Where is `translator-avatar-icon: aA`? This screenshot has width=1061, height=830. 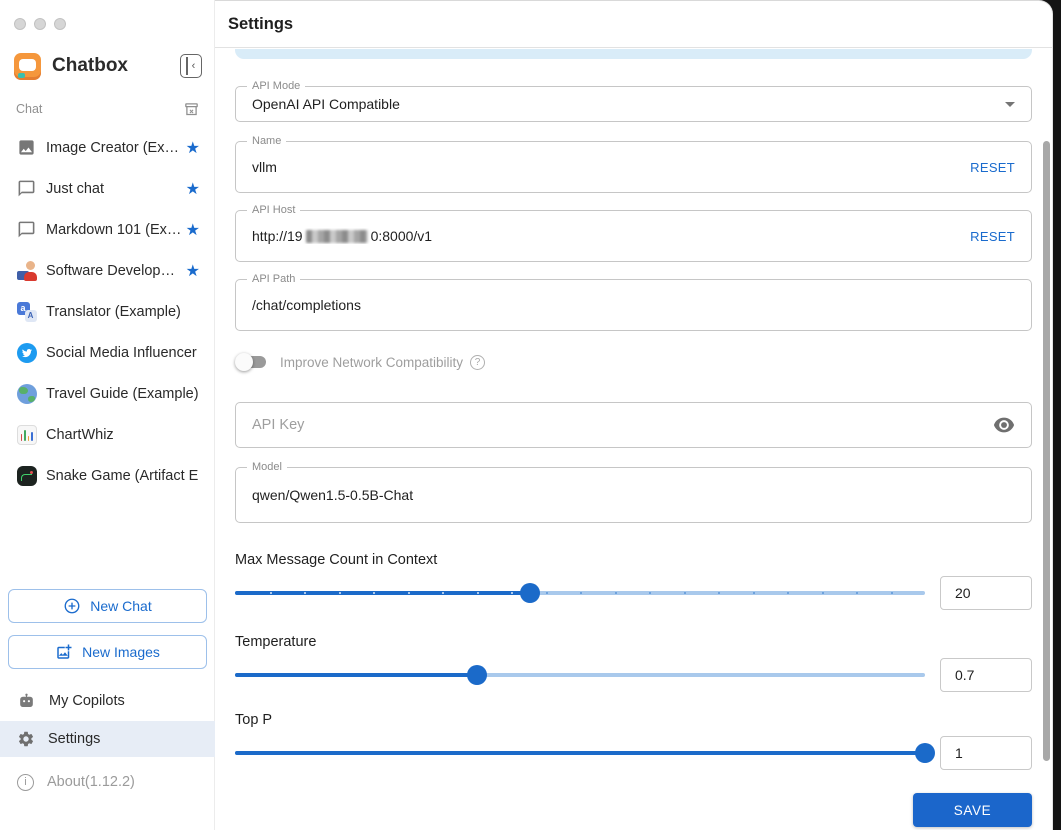
translator-avatar-icon: aA is located at coordinates (26, 311).